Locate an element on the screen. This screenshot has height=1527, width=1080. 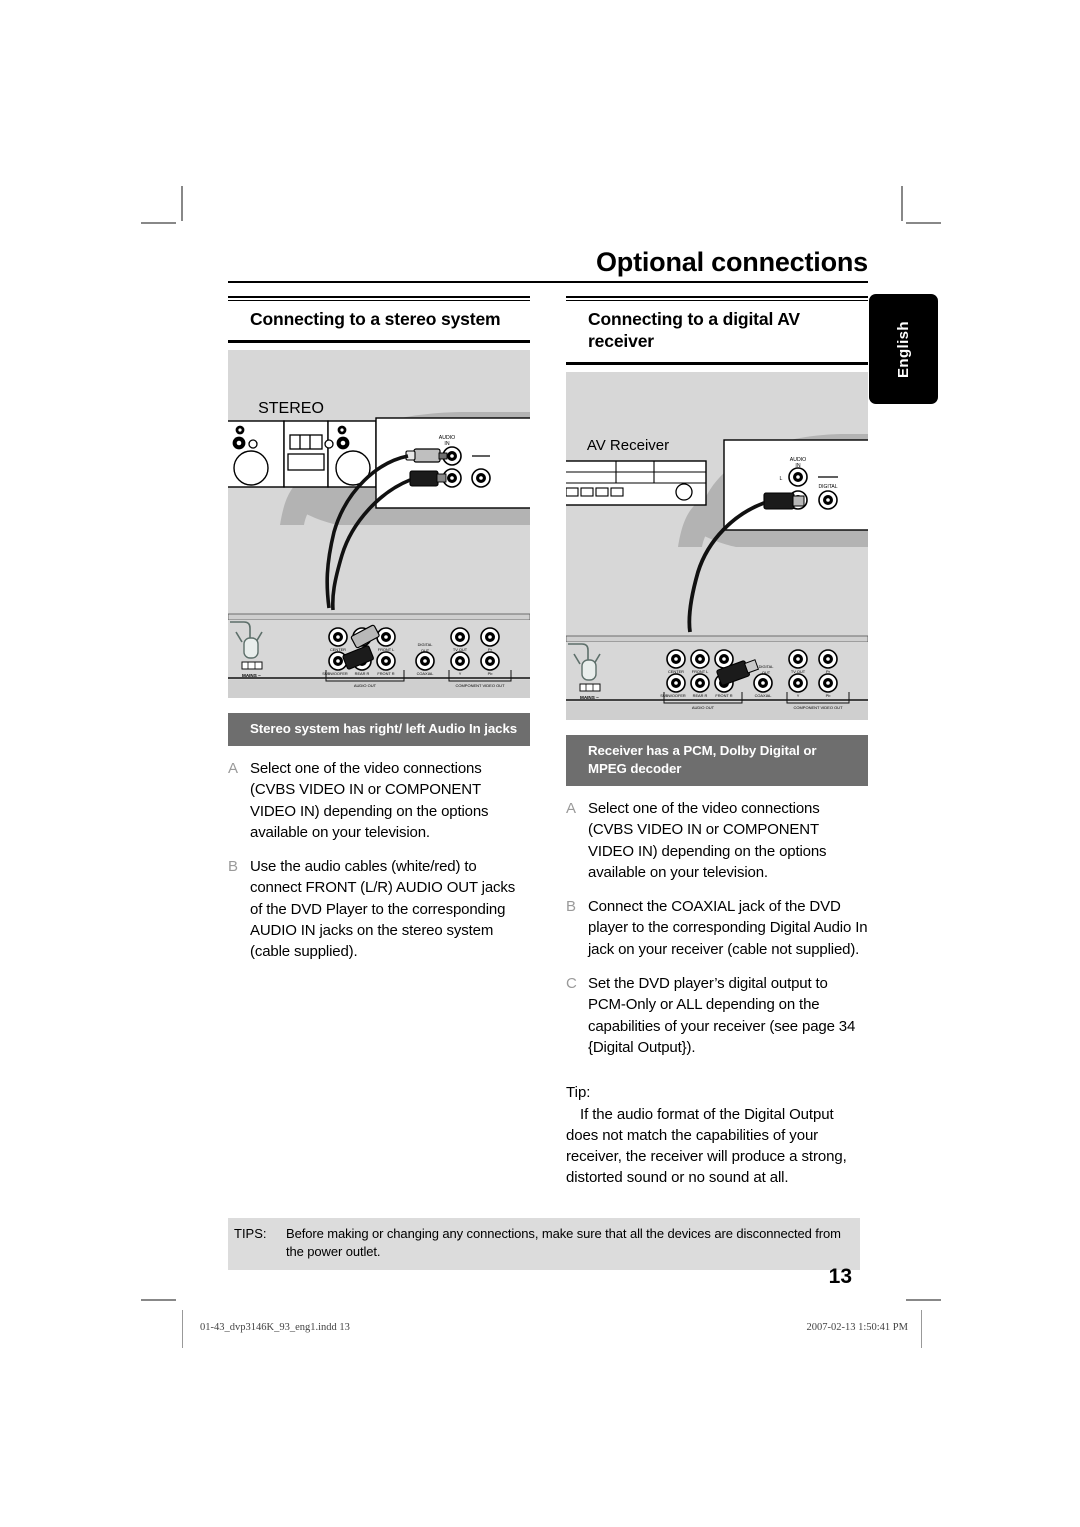
print-footer-filename: 01-43_dvp3146K_93_eng1.indd 13 is located at coordinates (275, 1327).